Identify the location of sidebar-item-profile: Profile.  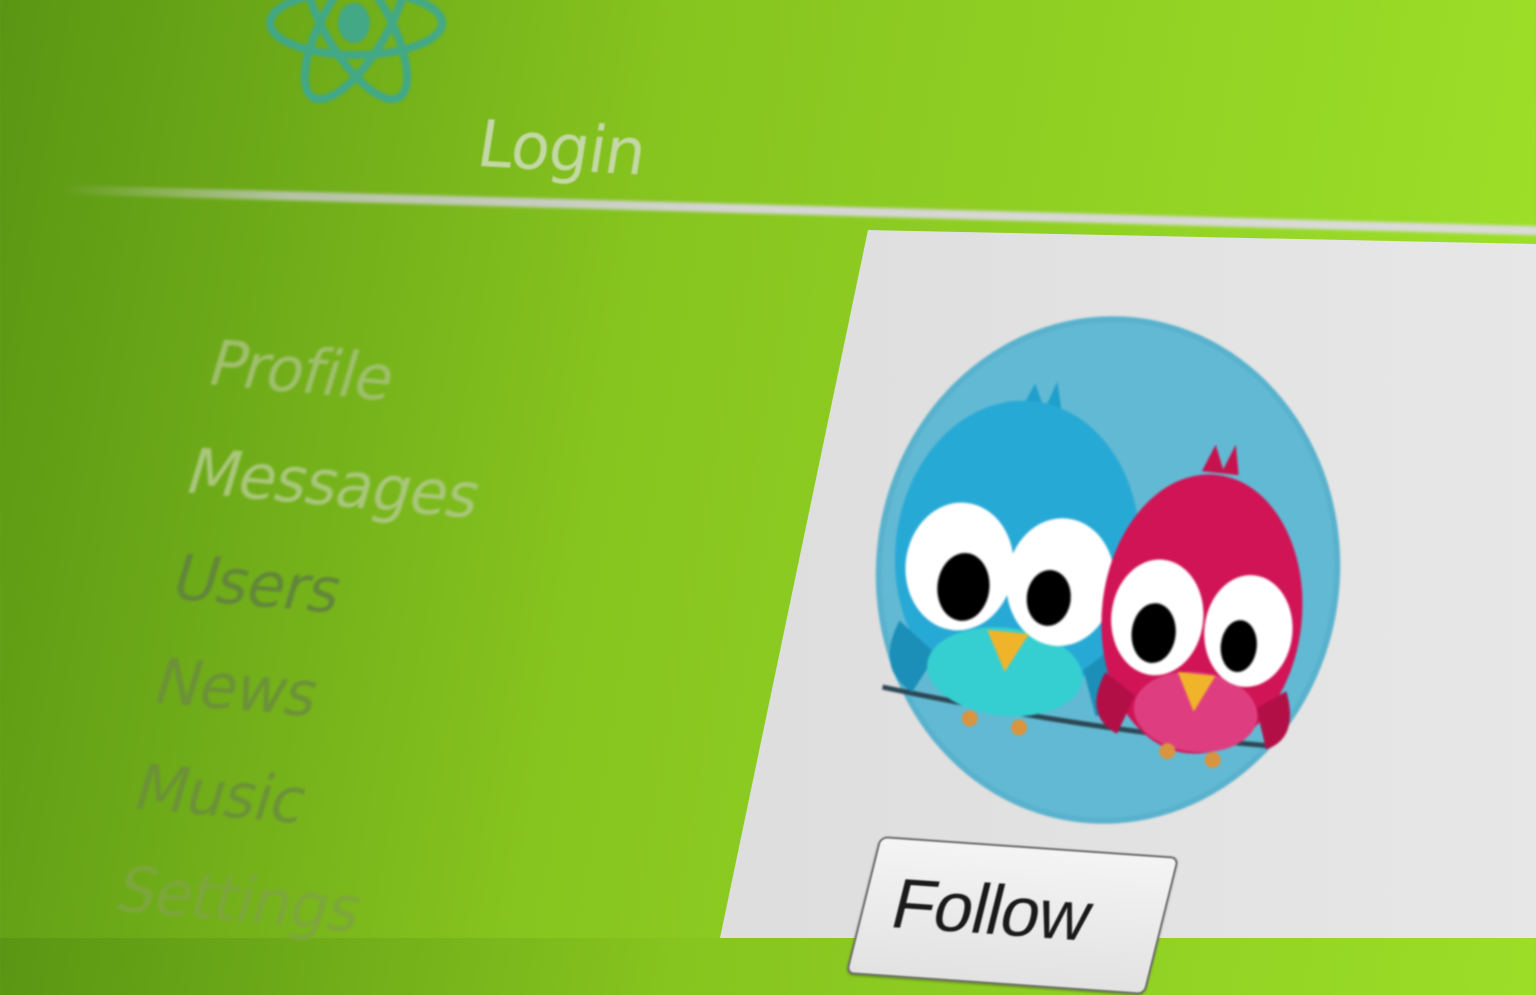
(301, 370).